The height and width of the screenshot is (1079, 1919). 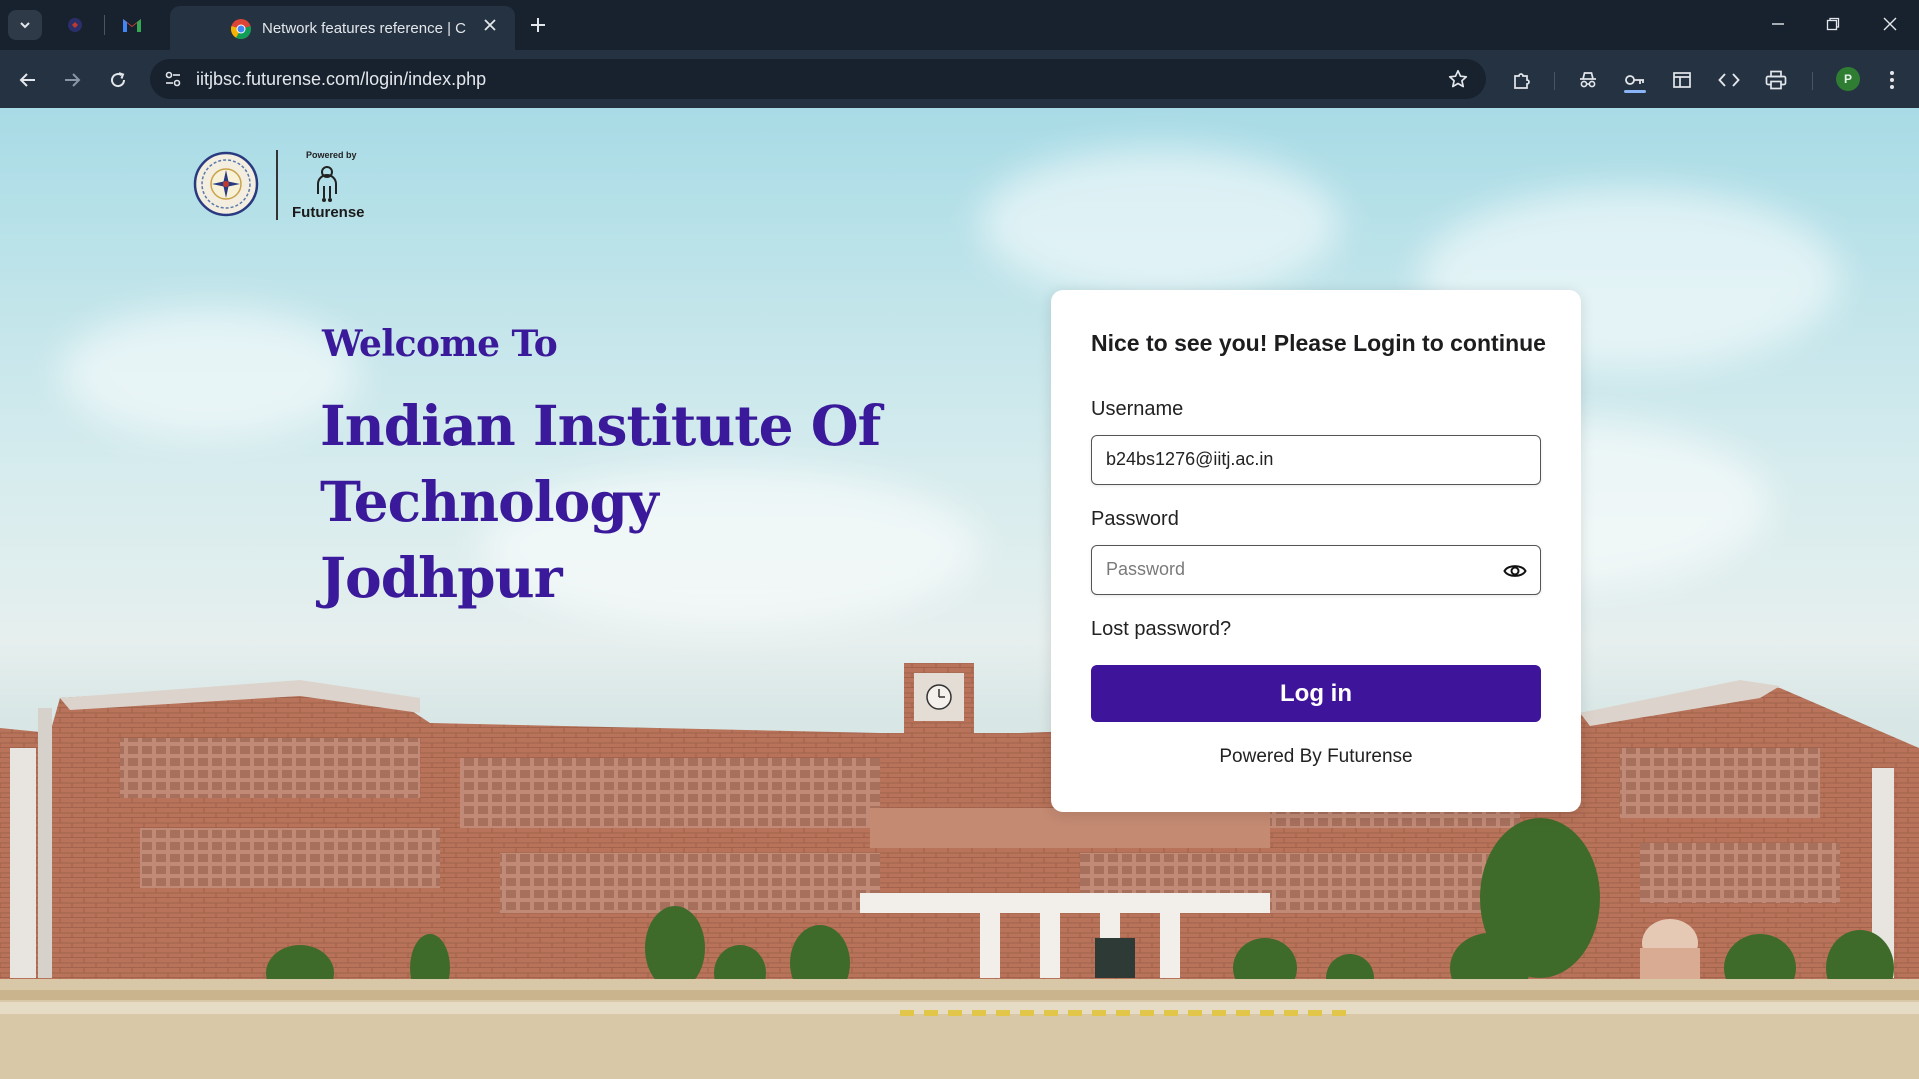 I want to click on futurense-logo-icon, so click(x=327, y=184).